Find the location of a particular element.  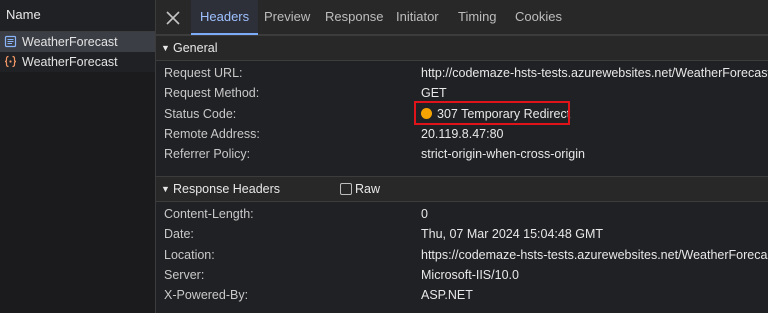

tab-initiator: Initiator is located at coordinates (417, 17).